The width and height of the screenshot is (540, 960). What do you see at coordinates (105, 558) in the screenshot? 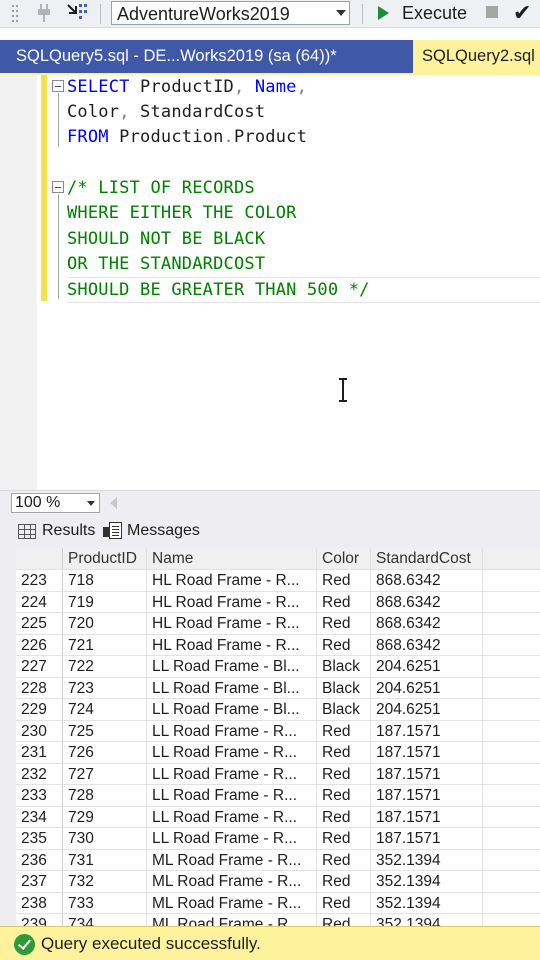
I see `column-header: ProductID` at bounding box center [105, 558].